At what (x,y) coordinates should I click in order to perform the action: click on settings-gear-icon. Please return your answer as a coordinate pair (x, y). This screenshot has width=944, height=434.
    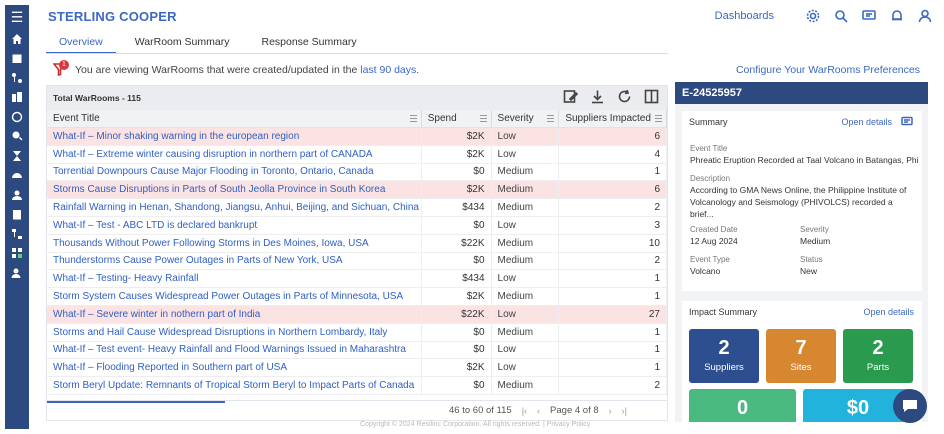
    Looking at the image, I should click on (813, 16).